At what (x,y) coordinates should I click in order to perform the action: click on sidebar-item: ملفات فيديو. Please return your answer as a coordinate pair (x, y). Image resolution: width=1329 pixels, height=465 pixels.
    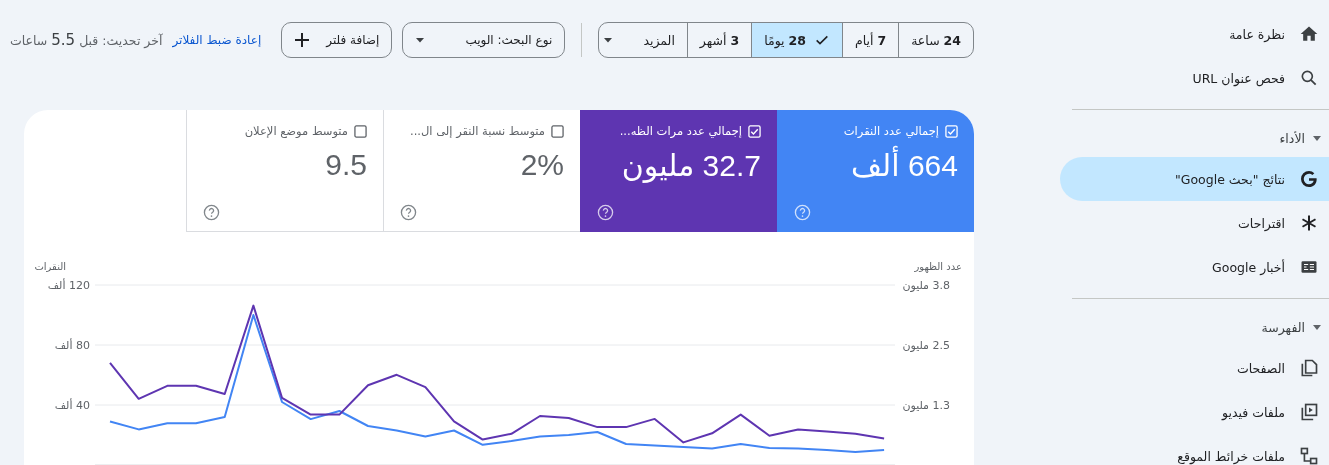
    Looking at the image, I should click on (1194, 412).